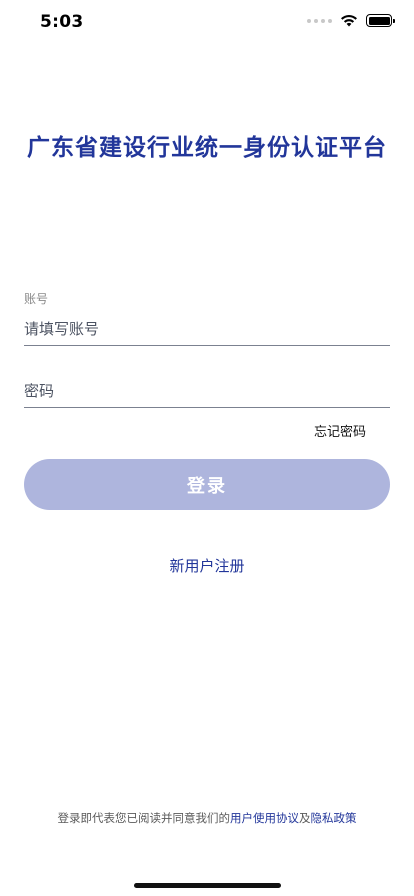 This screenshot has height=896, width=414. What do you see at coordinates (207, 329) in the screenshot?
I see `account-input` at bounding box center [207, 329].